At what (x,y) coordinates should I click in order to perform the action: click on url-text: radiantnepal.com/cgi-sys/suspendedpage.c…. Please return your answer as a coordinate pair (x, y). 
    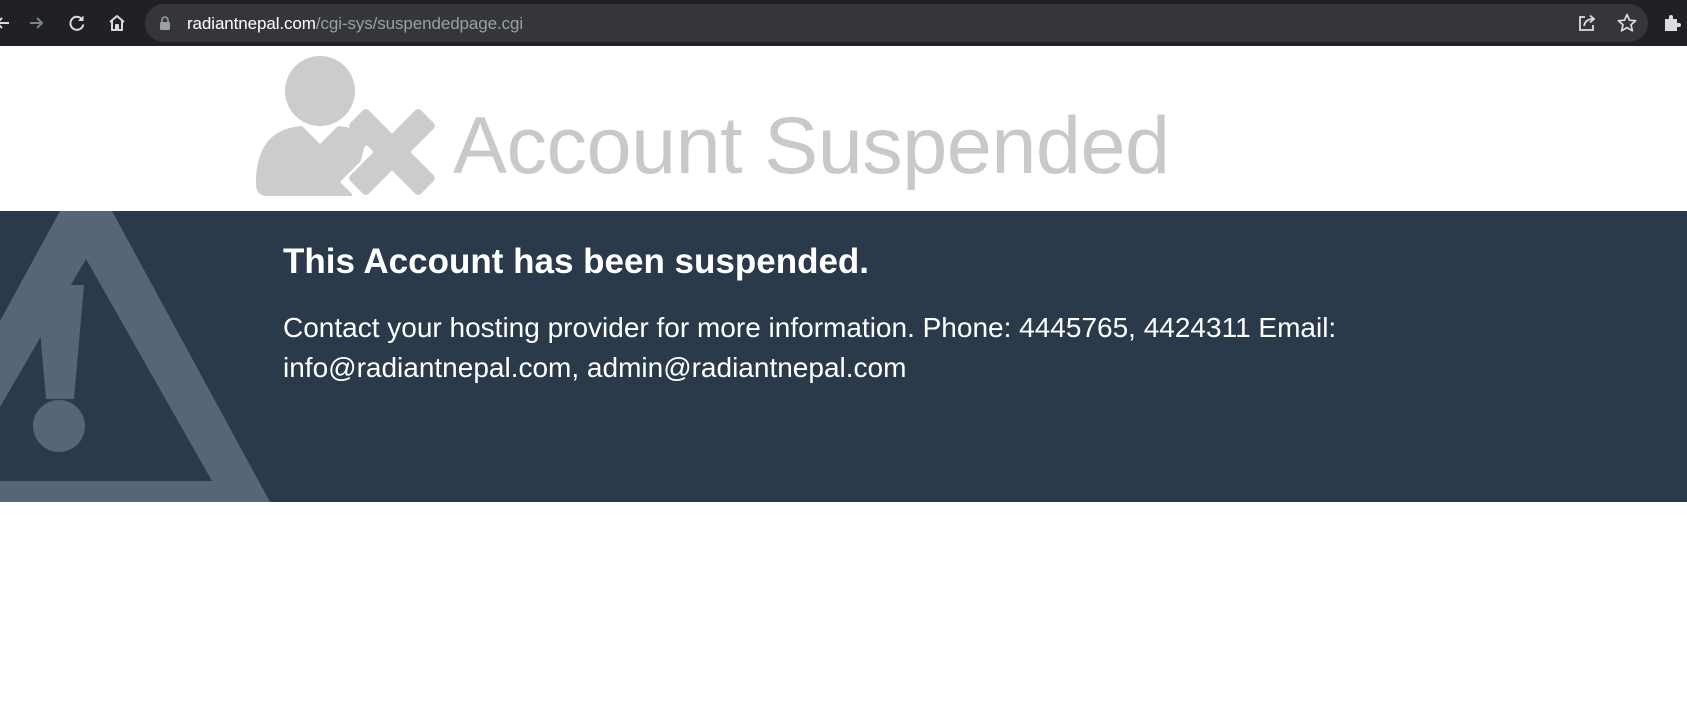
    Looking at the image, I should click on (355, 24).